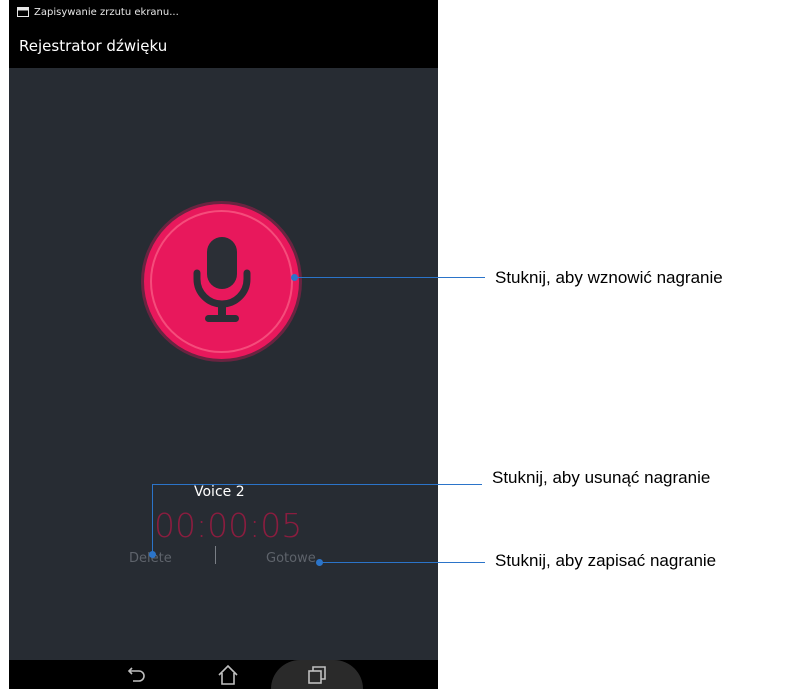  What do you see at coordinates (294, 277) in the screenshot?
I see `callout-dot-resume` at bounding box center [294, 277].